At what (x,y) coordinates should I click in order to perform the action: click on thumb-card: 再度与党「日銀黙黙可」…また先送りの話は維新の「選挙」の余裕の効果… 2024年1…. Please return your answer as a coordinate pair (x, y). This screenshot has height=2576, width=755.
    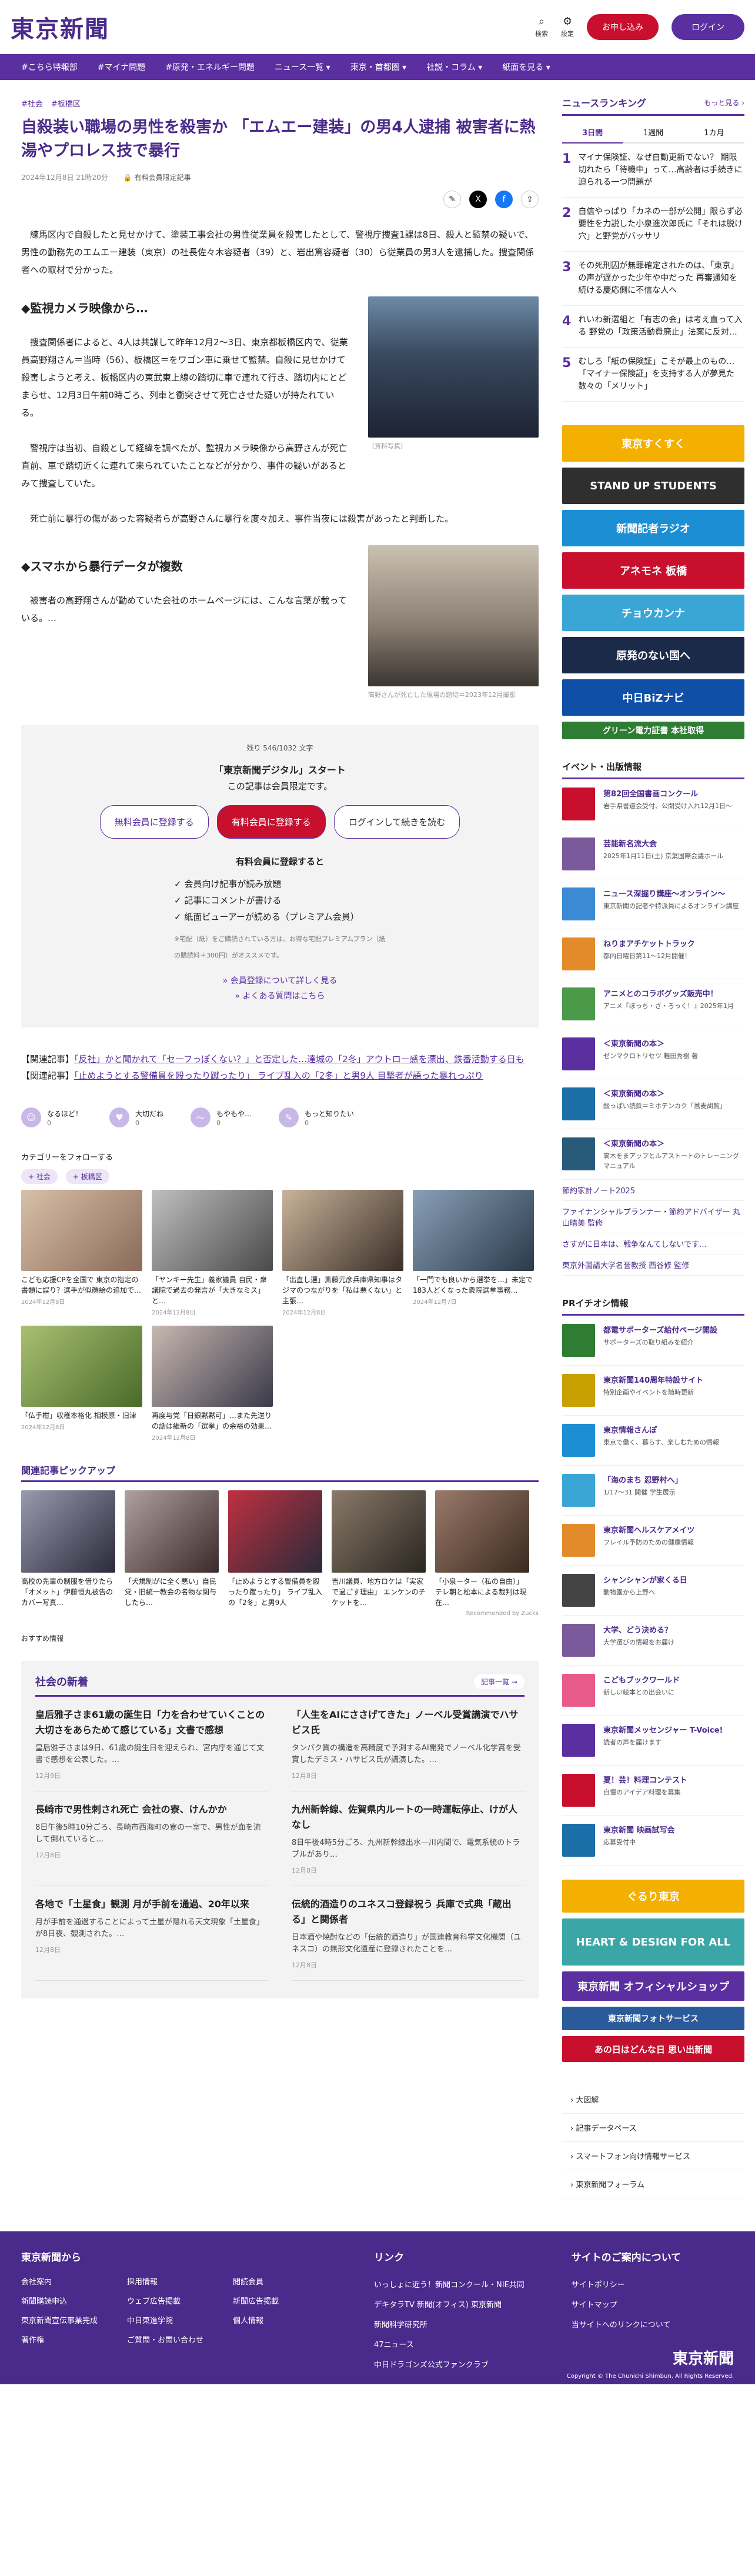
    Looking at the image, I should click on (212, 1384).